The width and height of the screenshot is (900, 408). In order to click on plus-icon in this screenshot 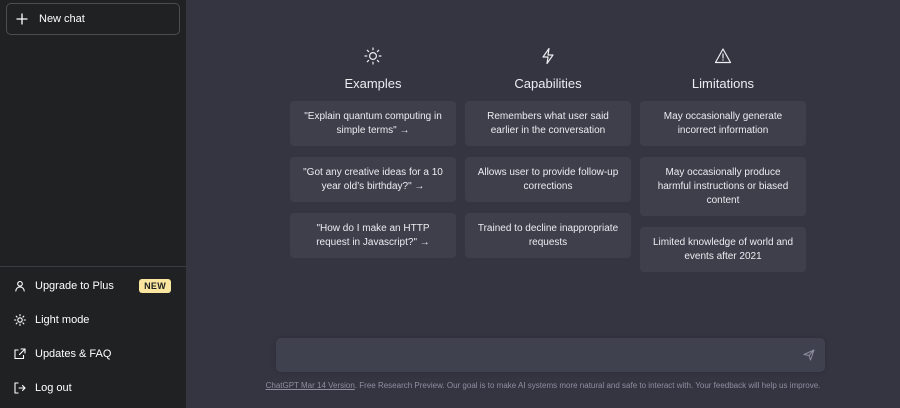, I will do `click(22, 19)`.